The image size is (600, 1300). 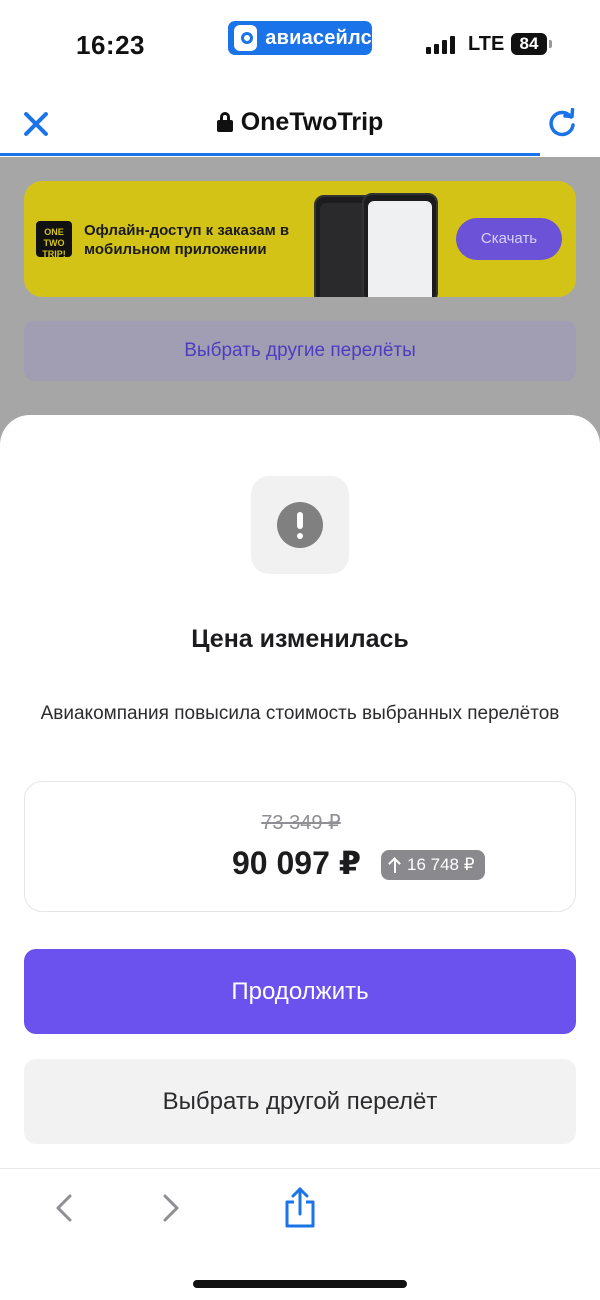 I want to click on sheet-title: Цена изменилась, so click(x=300, y=639).